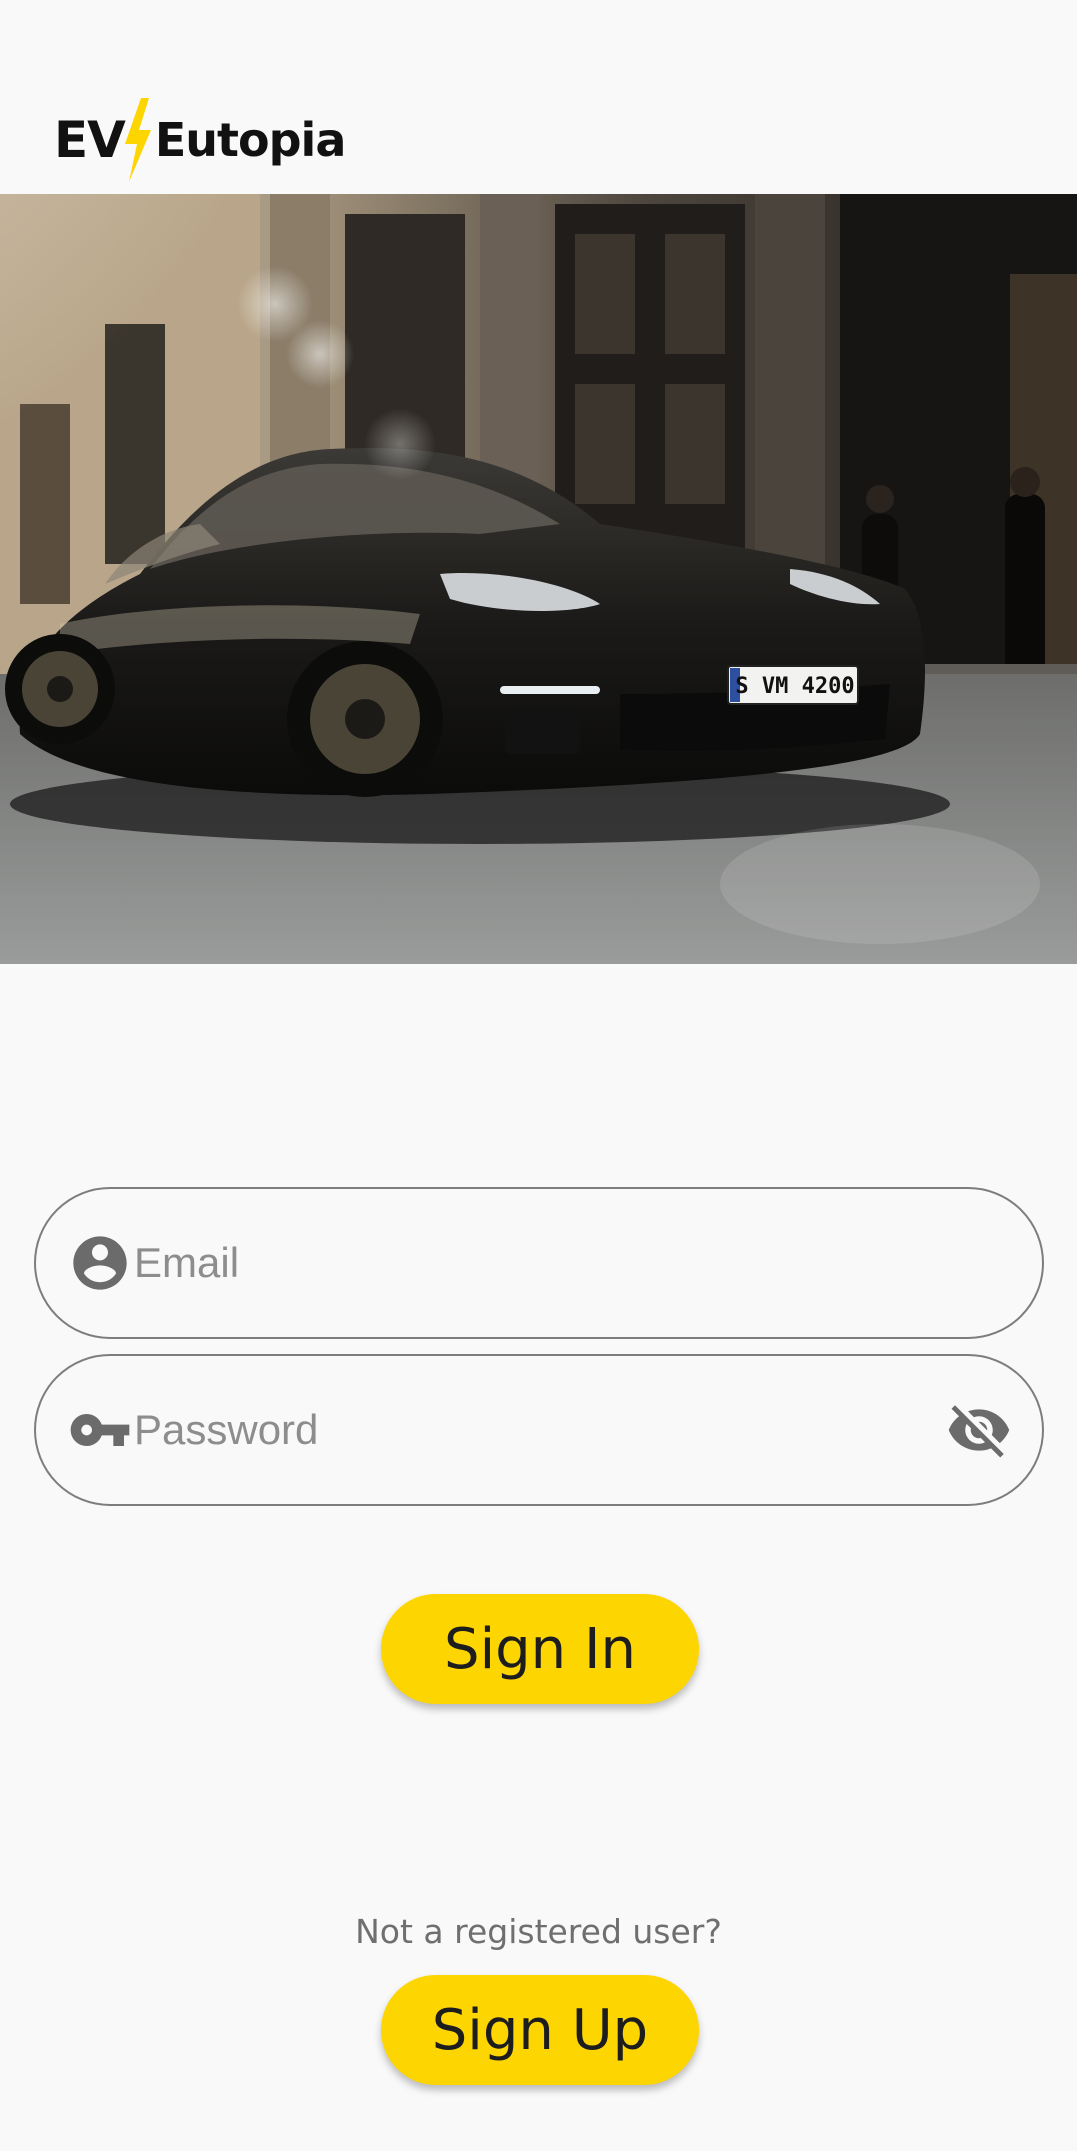  Describe the element at coordinates (540, 1649) in the screenshot. I see `sign-in-button: Sign In` at that location.